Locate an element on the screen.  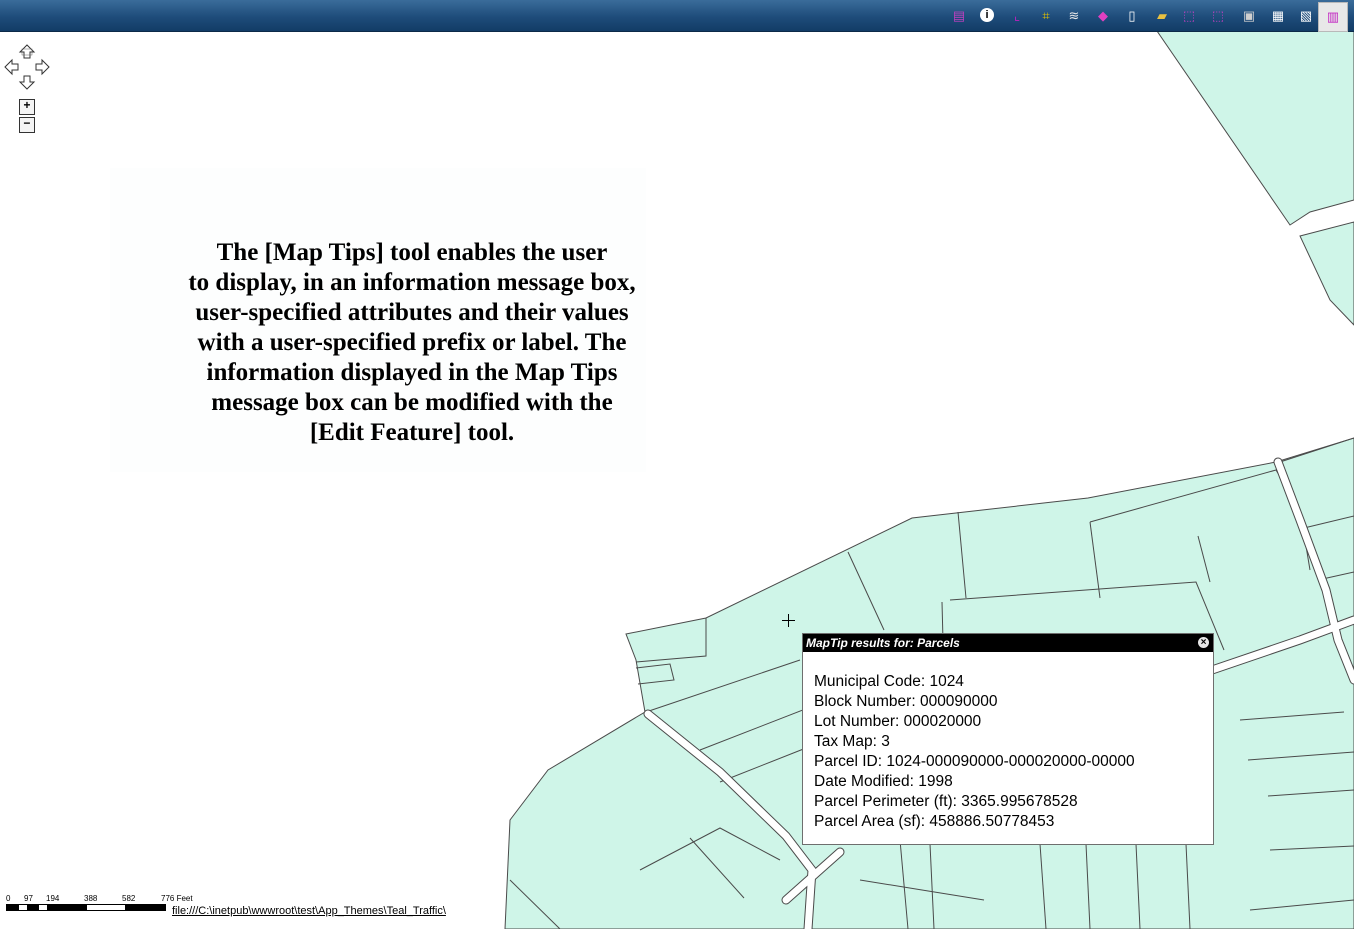
toolbar: ▤ i ⌞ ⌗ ≋ ◆ ▯ ▰ ⬚ ⬚ ▣ ▦ ▧ ▥ is located at coordinates (677, 16).